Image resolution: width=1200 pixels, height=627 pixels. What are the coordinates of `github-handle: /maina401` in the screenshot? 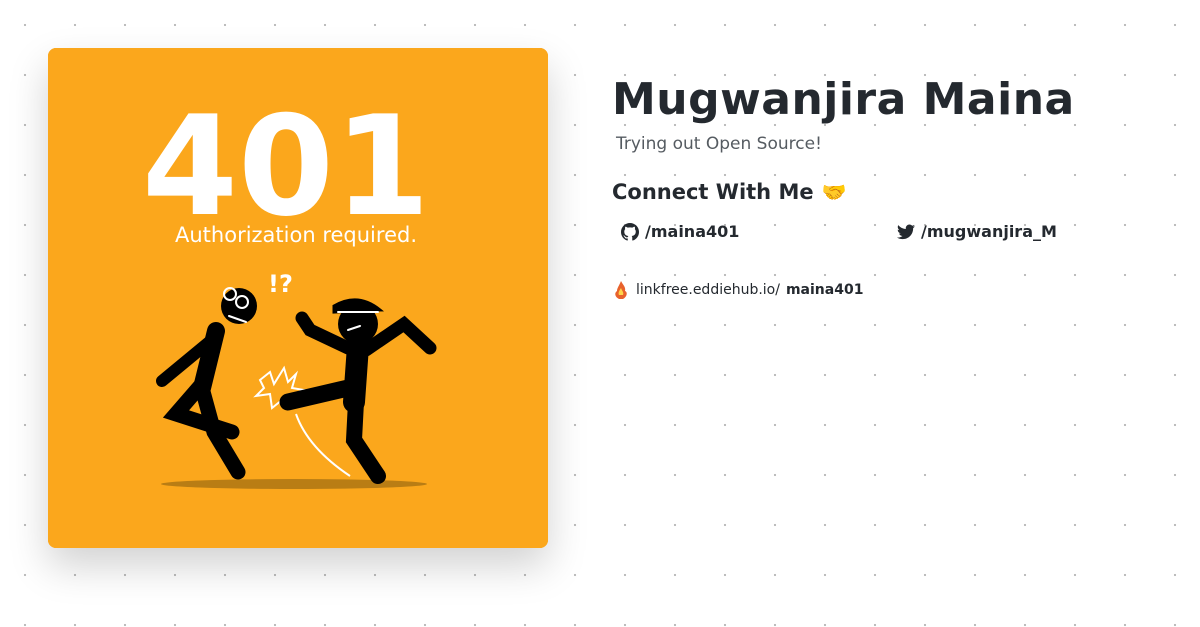 It's located at (692, 231).